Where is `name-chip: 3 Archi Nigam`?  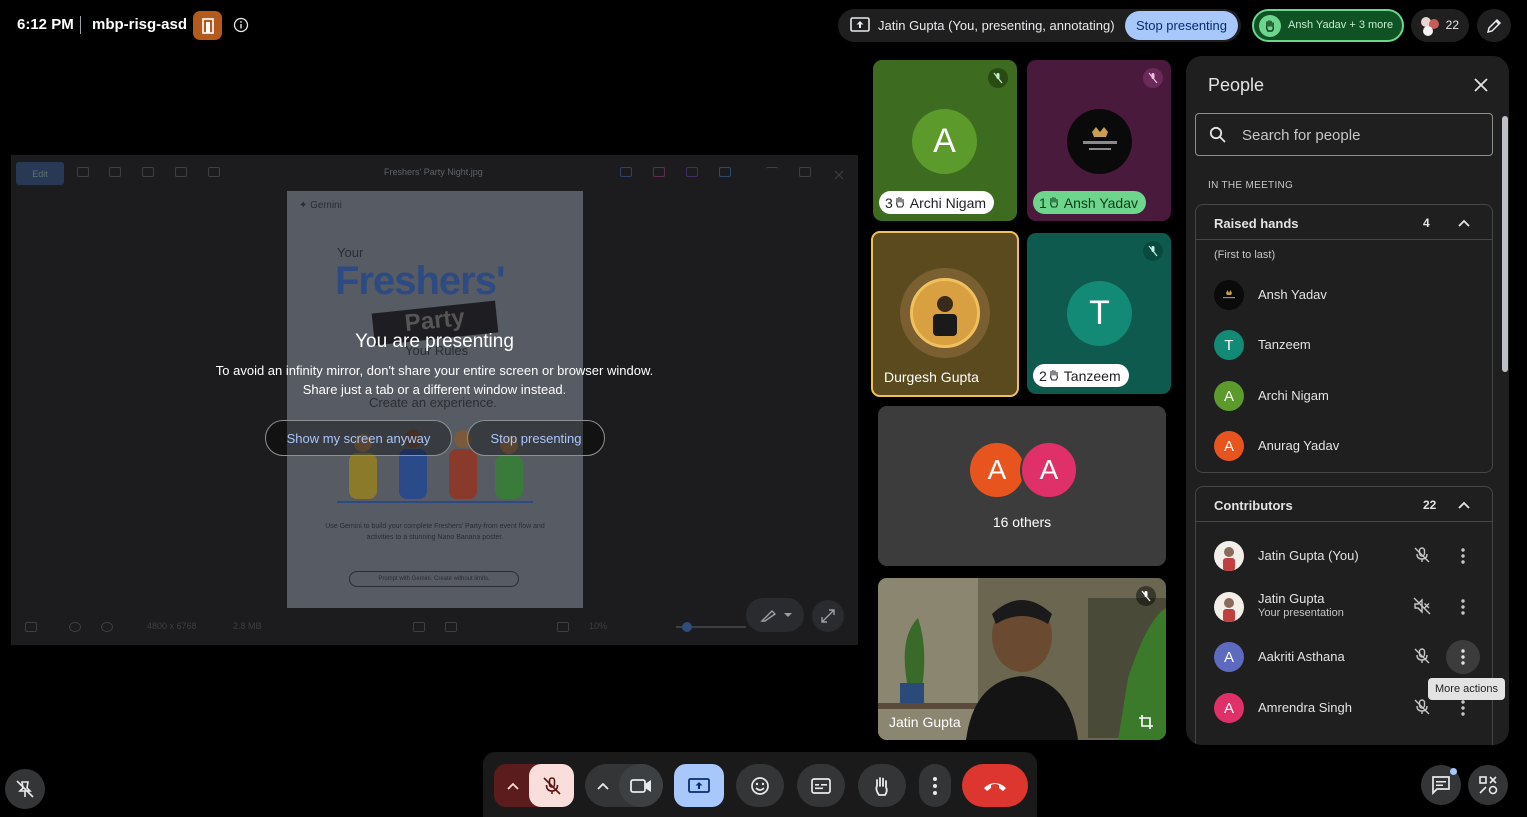
name-chip: 3 Archi Nigam is located at coordinates (937, 202).